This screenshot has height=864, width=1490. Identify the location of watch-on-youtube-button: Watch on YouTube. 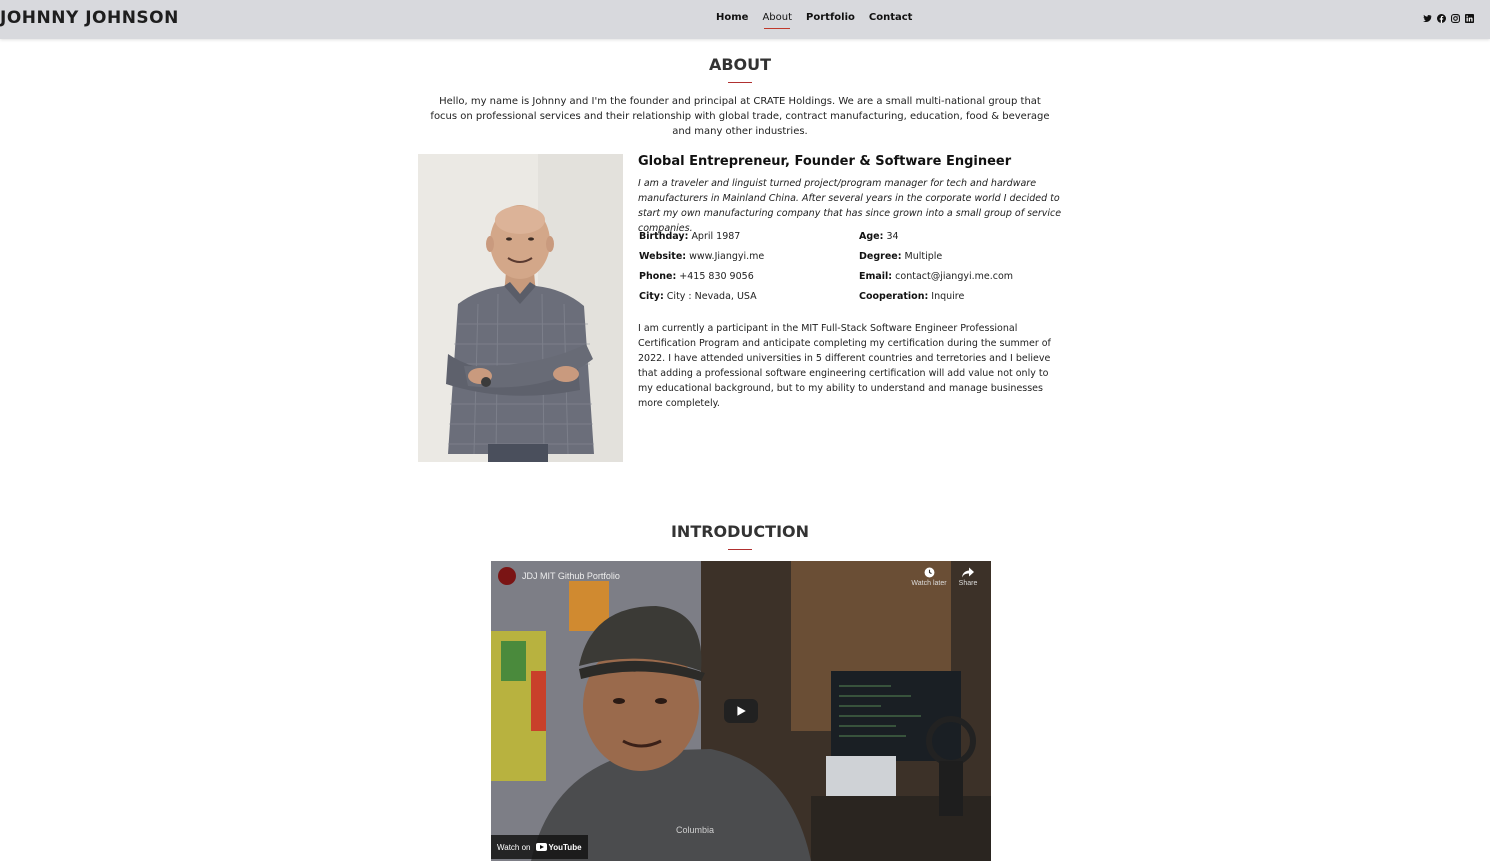
(539, 847).